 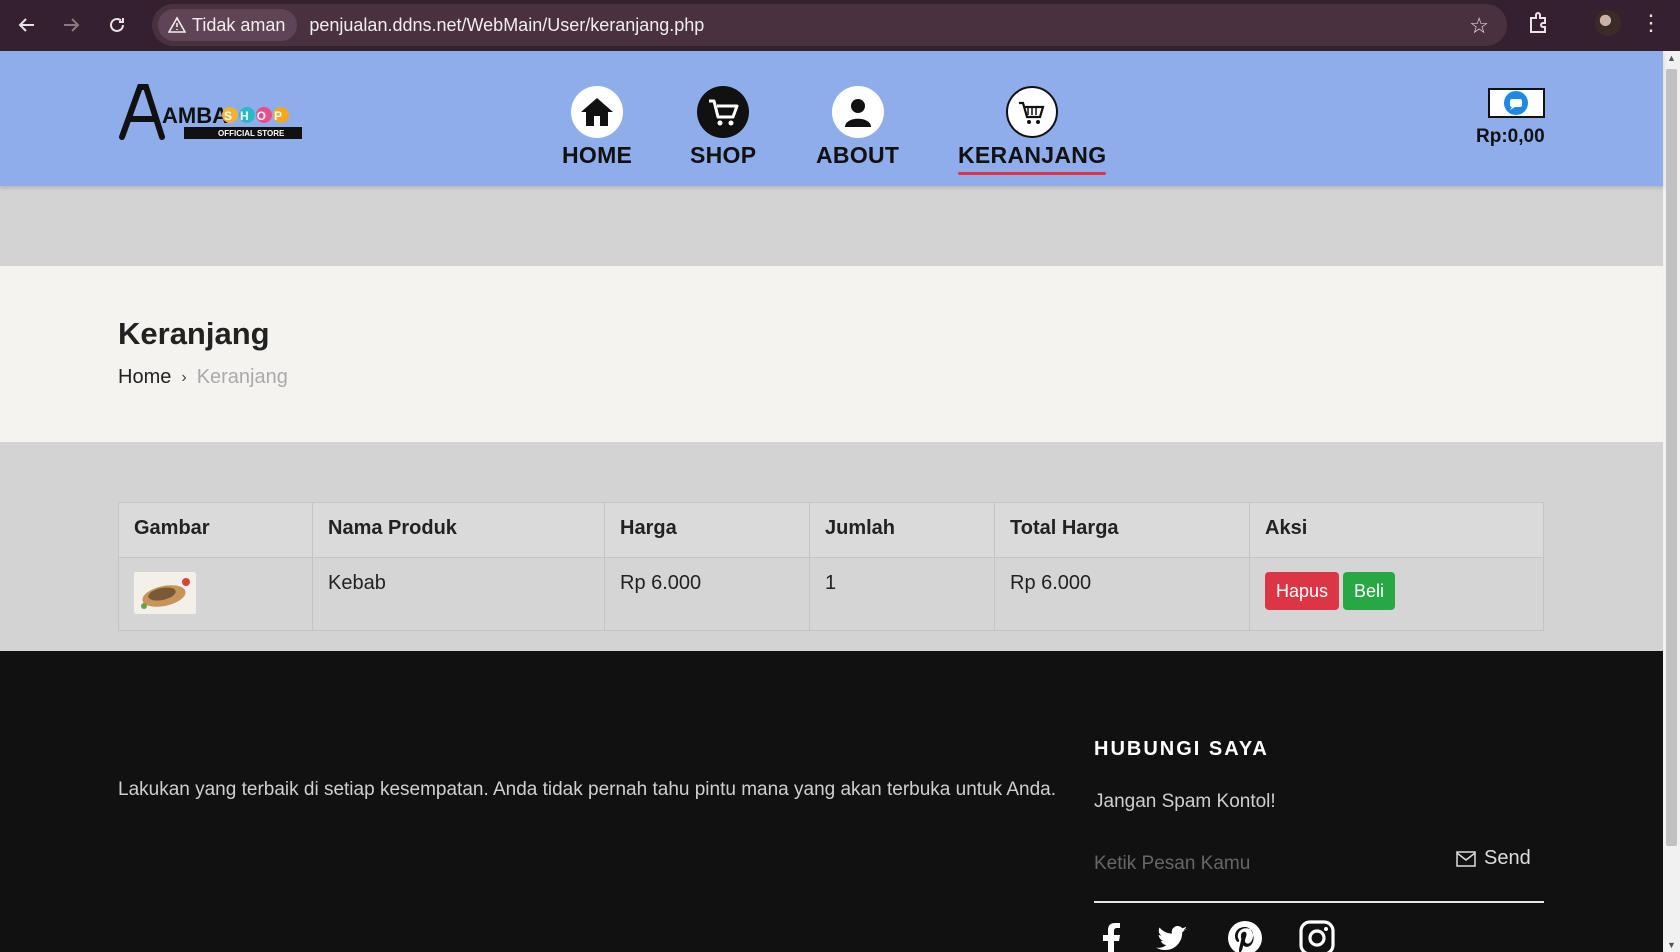 I want to click on product-price-cell: Rp 6.000, so click(x=707, y=594).